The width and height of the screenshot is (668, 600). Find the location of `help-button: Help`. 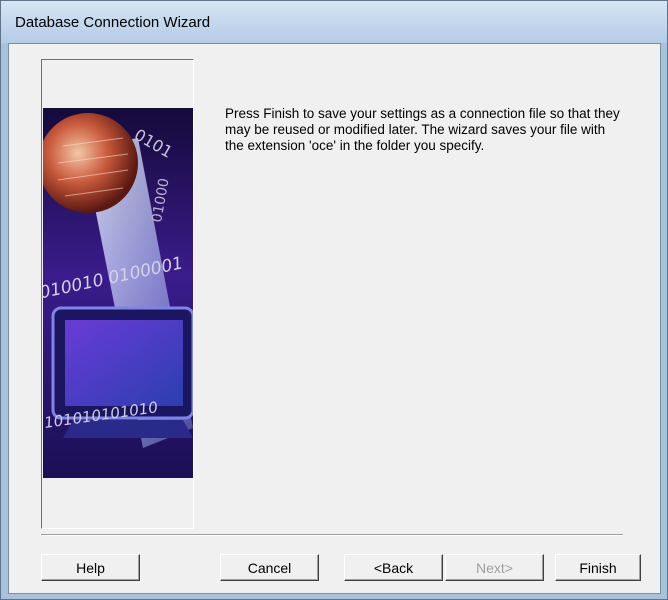

help-button: Help is located at coordinates (90, 567).